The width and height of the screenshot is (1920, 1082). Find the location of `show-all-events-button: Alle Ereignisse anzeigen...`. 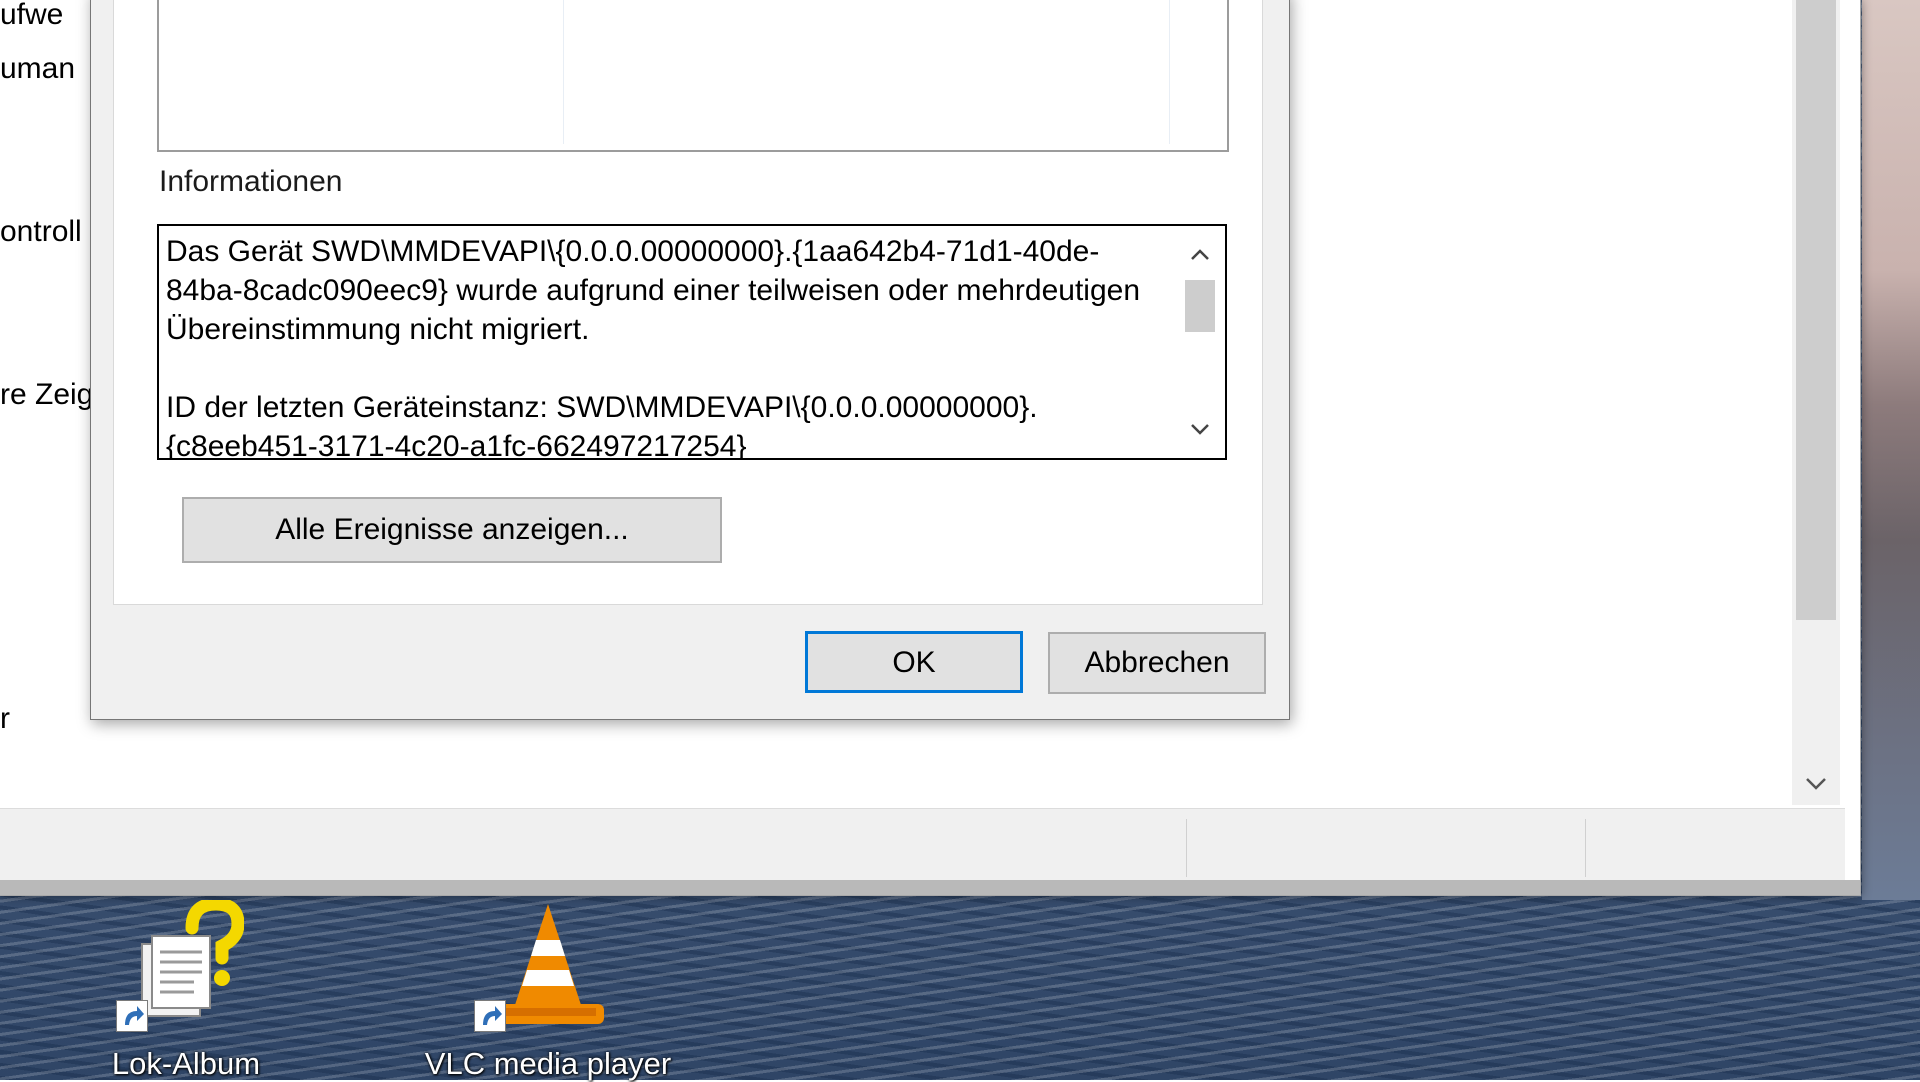

show-all-events-button: Alle Ereignisse anzeigen... is located at coordinates (452, 530).